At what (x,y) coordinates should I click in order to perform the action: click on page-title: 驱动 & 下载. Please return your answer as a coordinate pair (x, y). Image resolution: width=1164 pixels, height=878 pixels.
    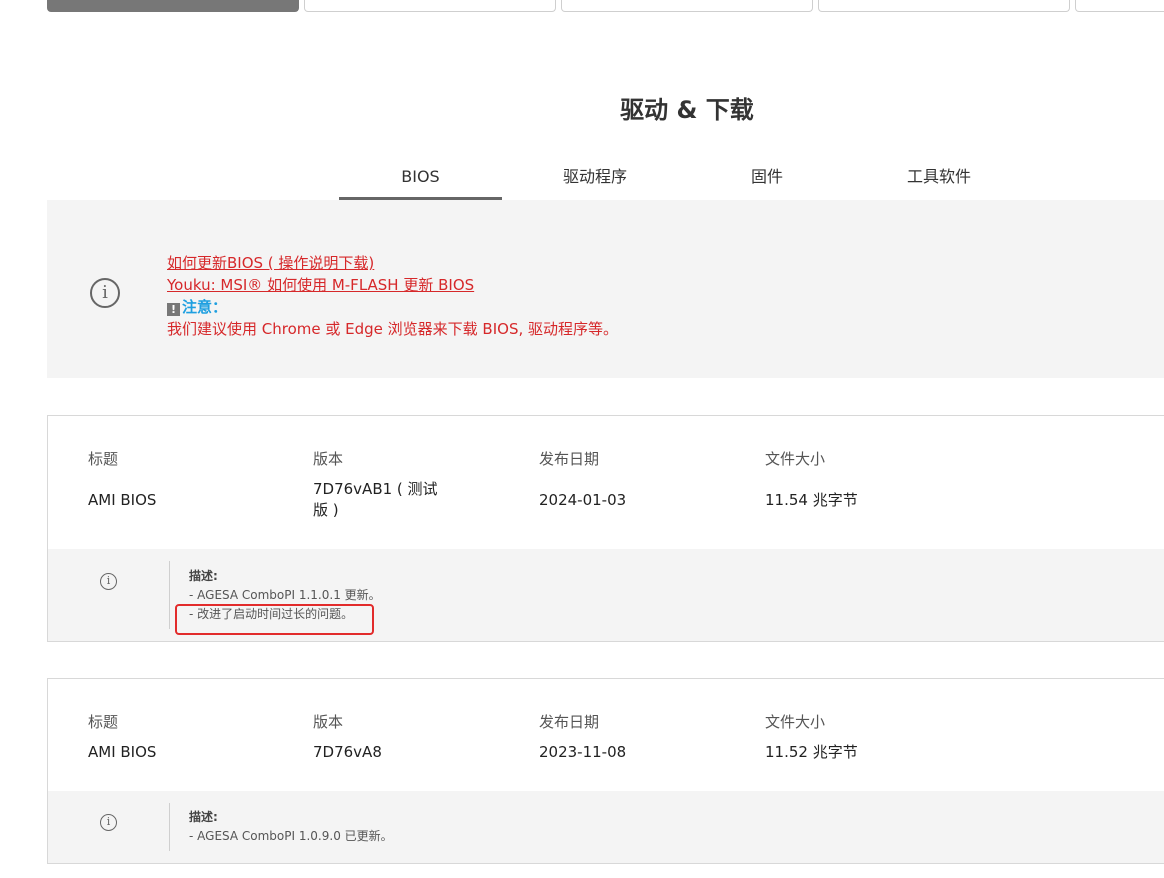
    Looking at the image, I should click on (687, 110).